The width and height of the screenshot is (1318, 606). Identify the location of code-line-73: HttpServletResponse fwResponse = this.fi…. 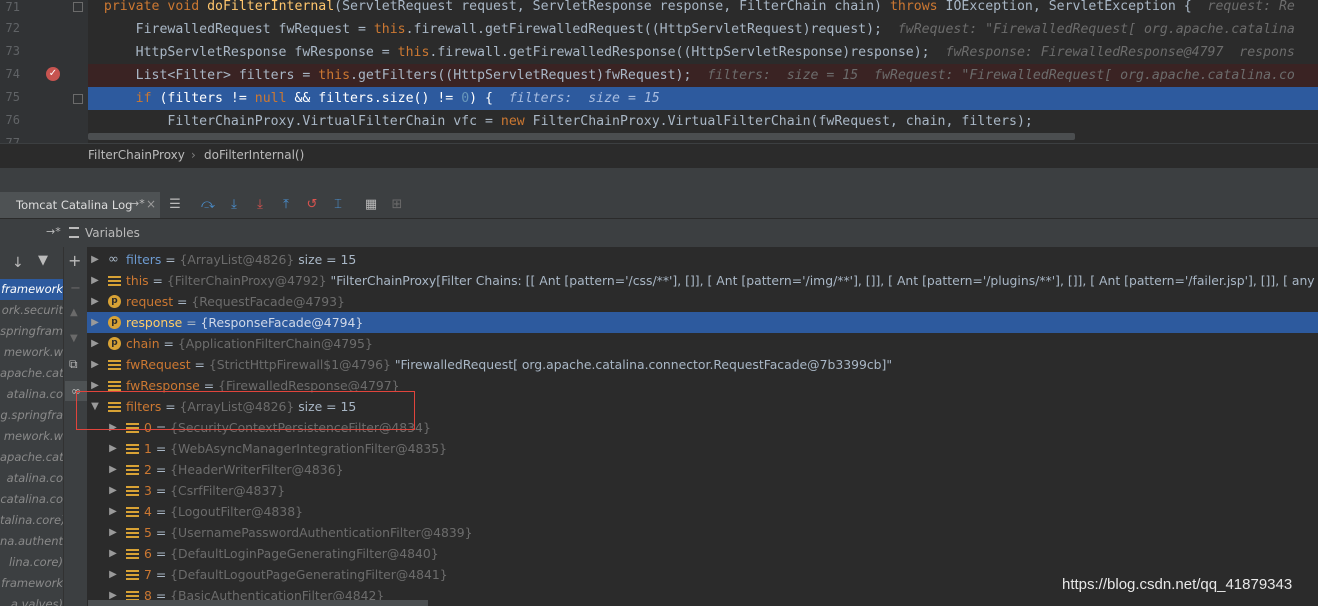
(703, 52).